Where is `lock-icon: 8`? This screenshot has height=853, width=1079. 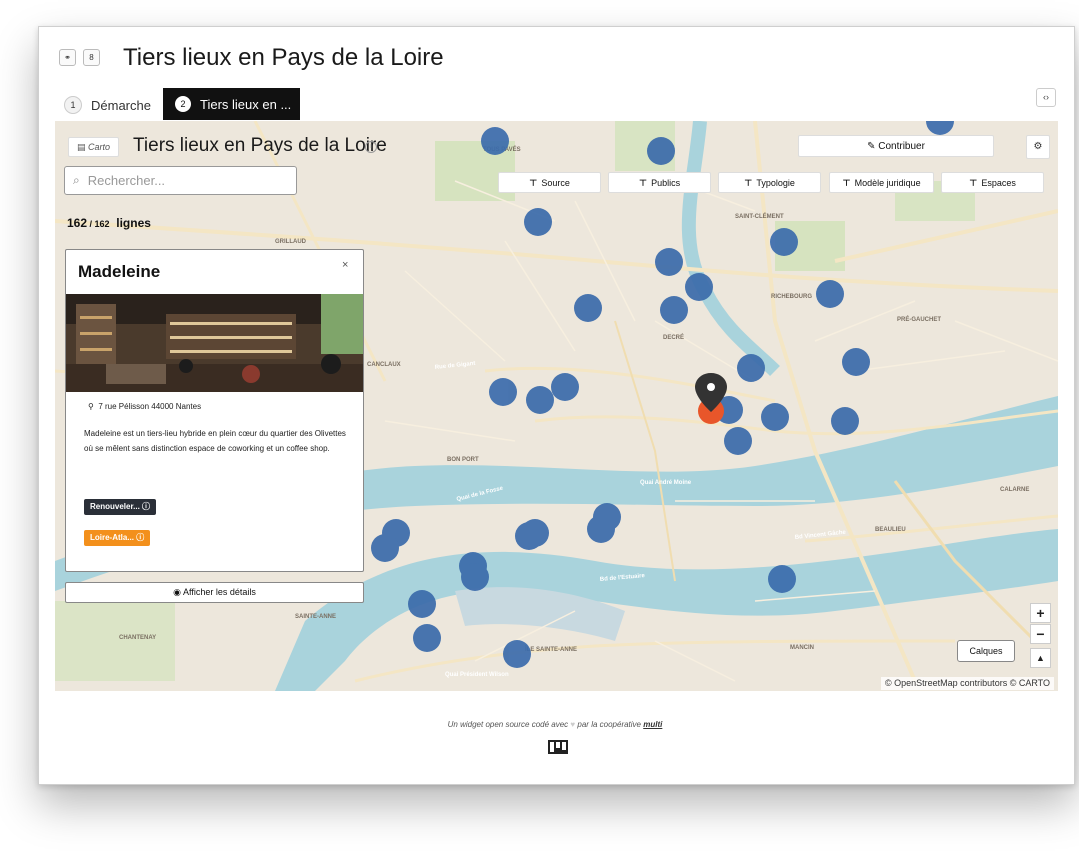
lock-icon: 8 is located at coordinates (91, 57).